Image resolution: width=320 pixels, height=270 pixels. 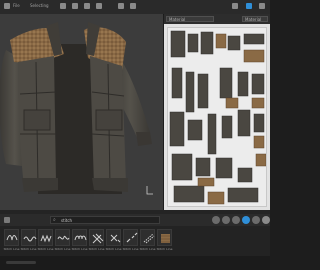 I want to click on uv-panel-header: Material Material, so click(x=217, y=19).